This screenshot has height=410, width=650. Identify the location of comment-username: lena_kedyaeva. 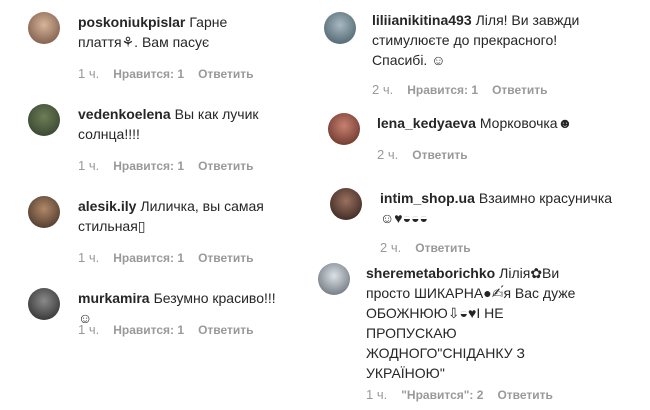
(426, 123).